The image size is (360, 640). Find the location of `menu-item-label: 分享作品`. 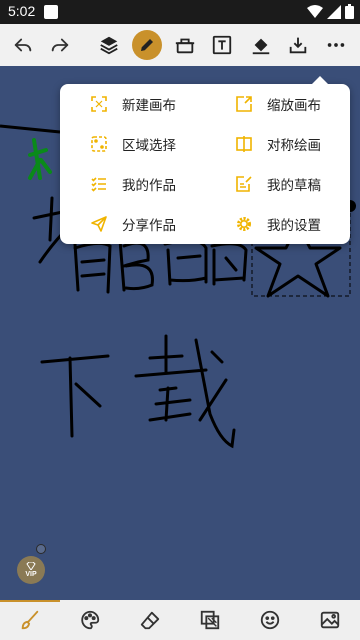

menu-item-label: 分享作品 is located at coordinates (149, 226).